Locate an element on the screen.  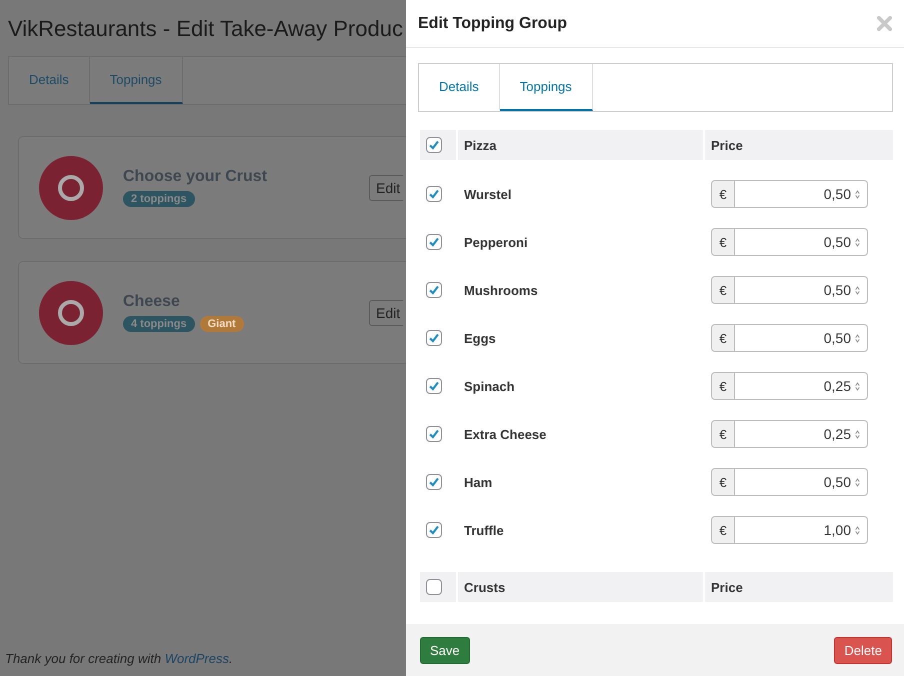
column-header: Crusts is located at coordinates (580, 587).